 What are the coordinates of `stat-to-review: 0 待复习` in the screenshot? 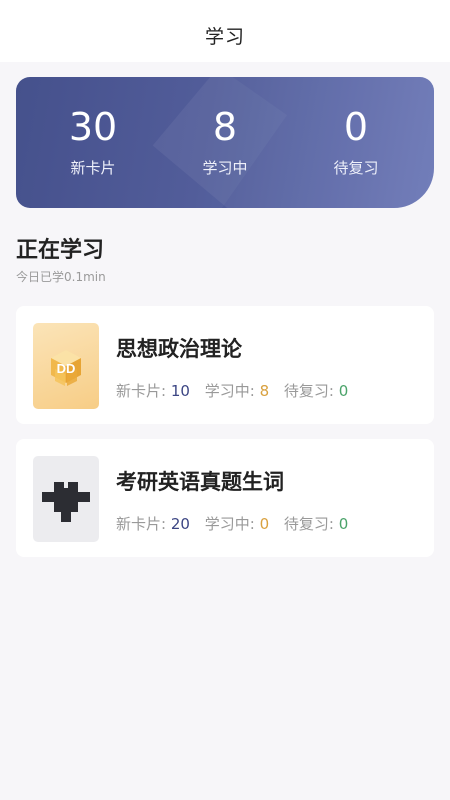 It's located at (356, 141).